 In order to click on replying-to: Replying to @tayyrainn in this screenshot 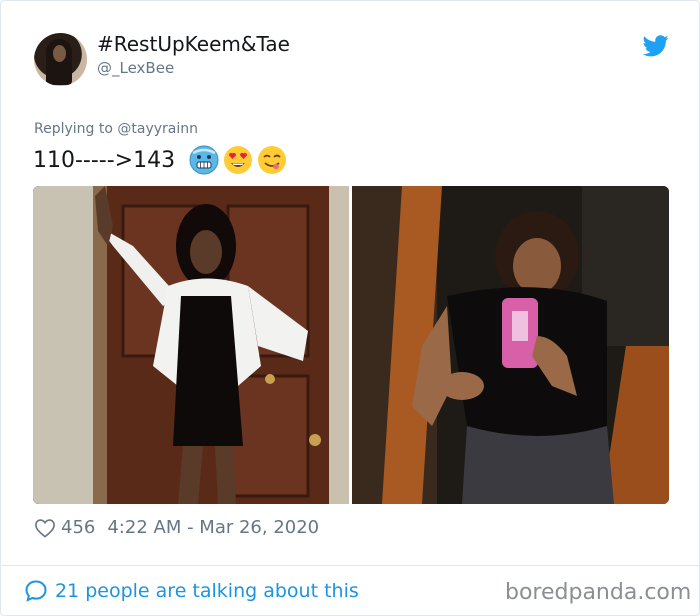, I will do `click(116, 129)`.